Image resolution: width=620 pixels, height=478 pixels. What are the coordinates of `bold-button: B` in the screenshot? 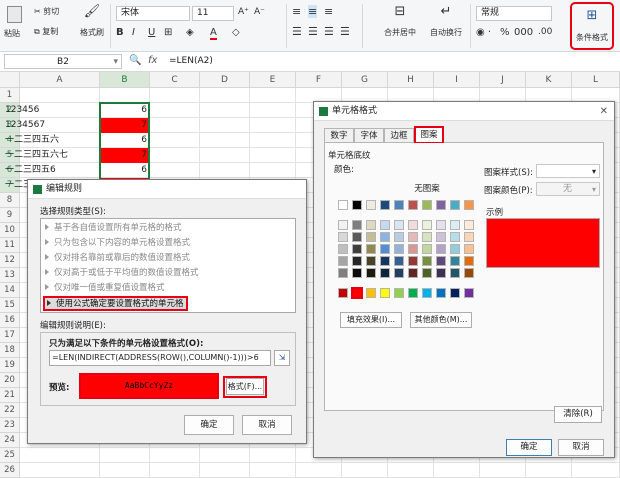 It's located at (120, 32).